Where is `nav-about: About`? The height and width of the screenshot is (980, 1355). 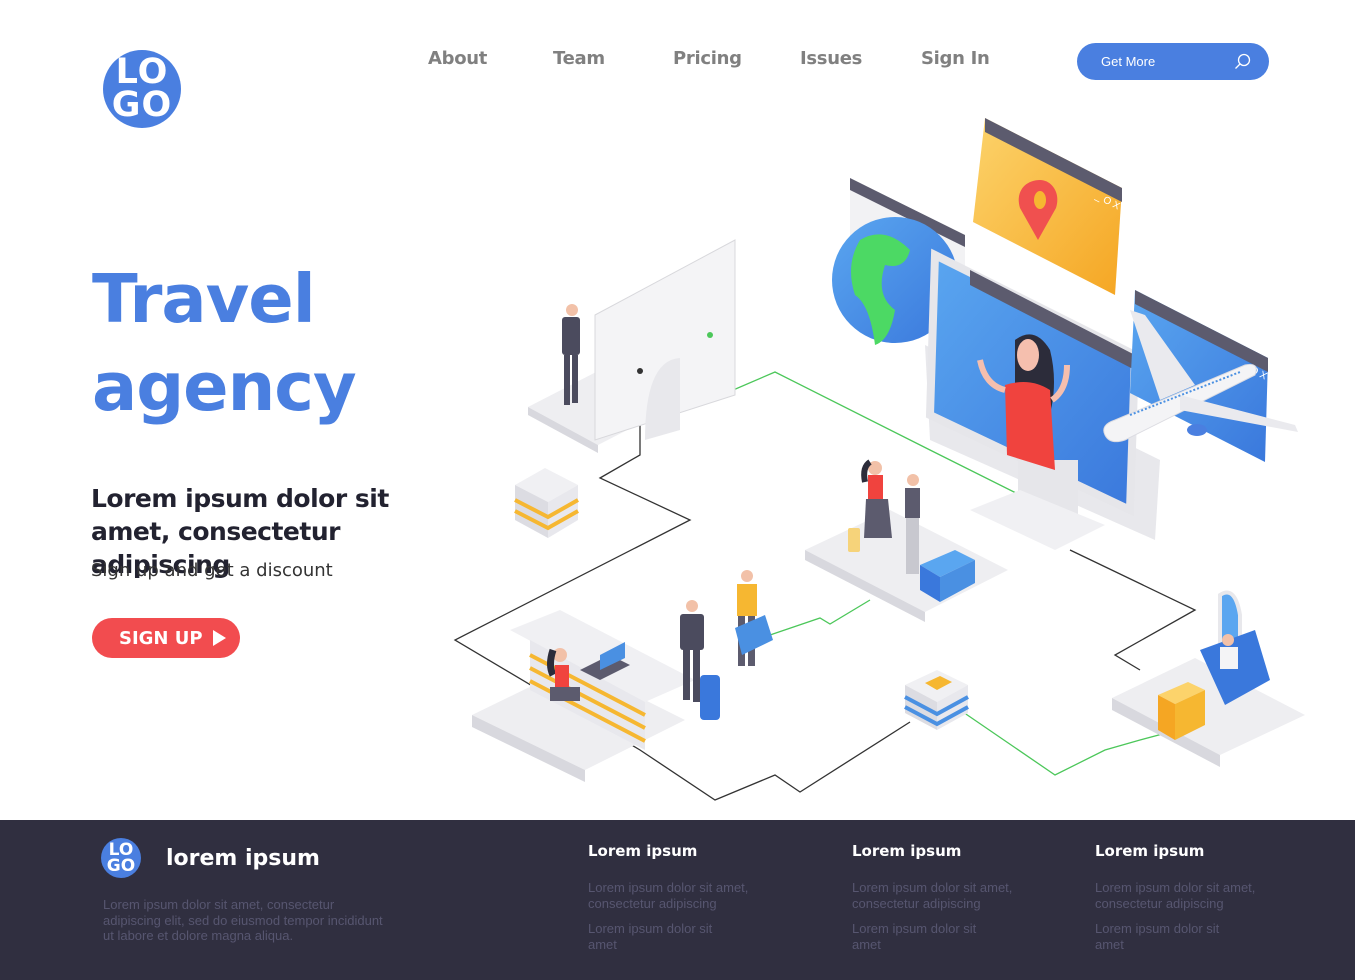 nav-about: About is located at coordinates (457, 58).